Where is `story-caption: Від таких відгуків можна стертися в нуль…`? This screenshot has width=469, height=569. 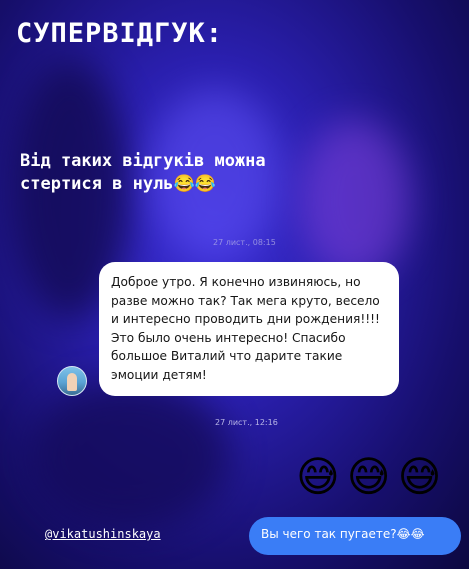
story-caption: Від таких відгуків можна стертися в нуль… is located at coordinates (143, 172).